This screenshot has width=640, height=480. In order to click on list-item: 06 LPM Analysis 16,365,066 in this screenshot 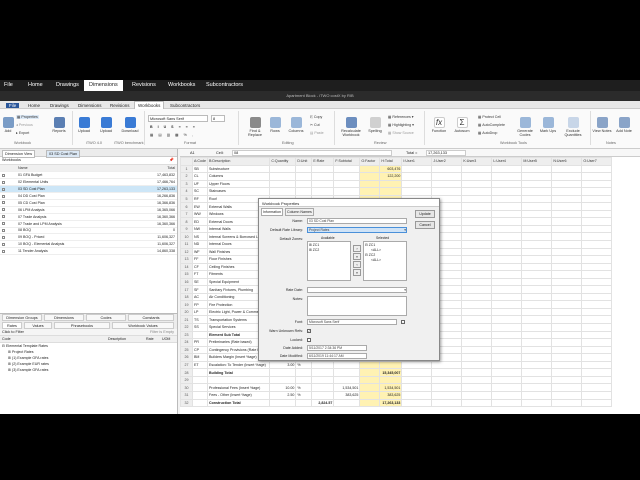, I will do `click(88, 210)`.